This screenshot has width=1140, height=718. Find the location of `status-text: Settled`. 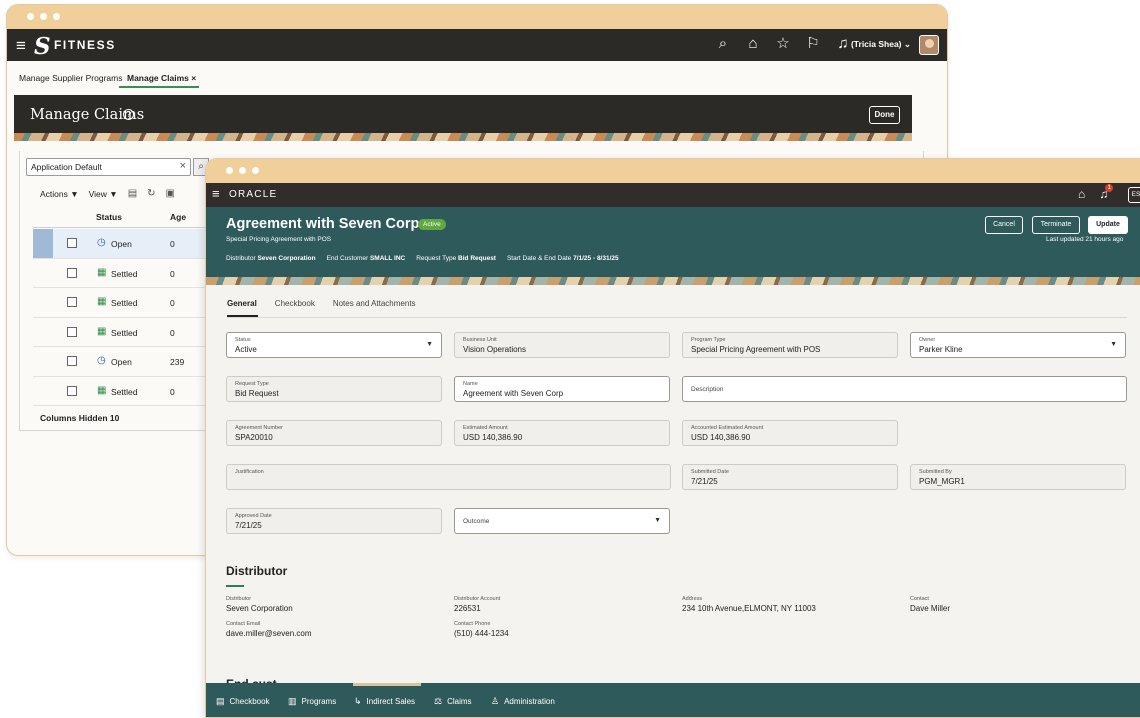

status-text: Settled is located at coordinates (124, 303).